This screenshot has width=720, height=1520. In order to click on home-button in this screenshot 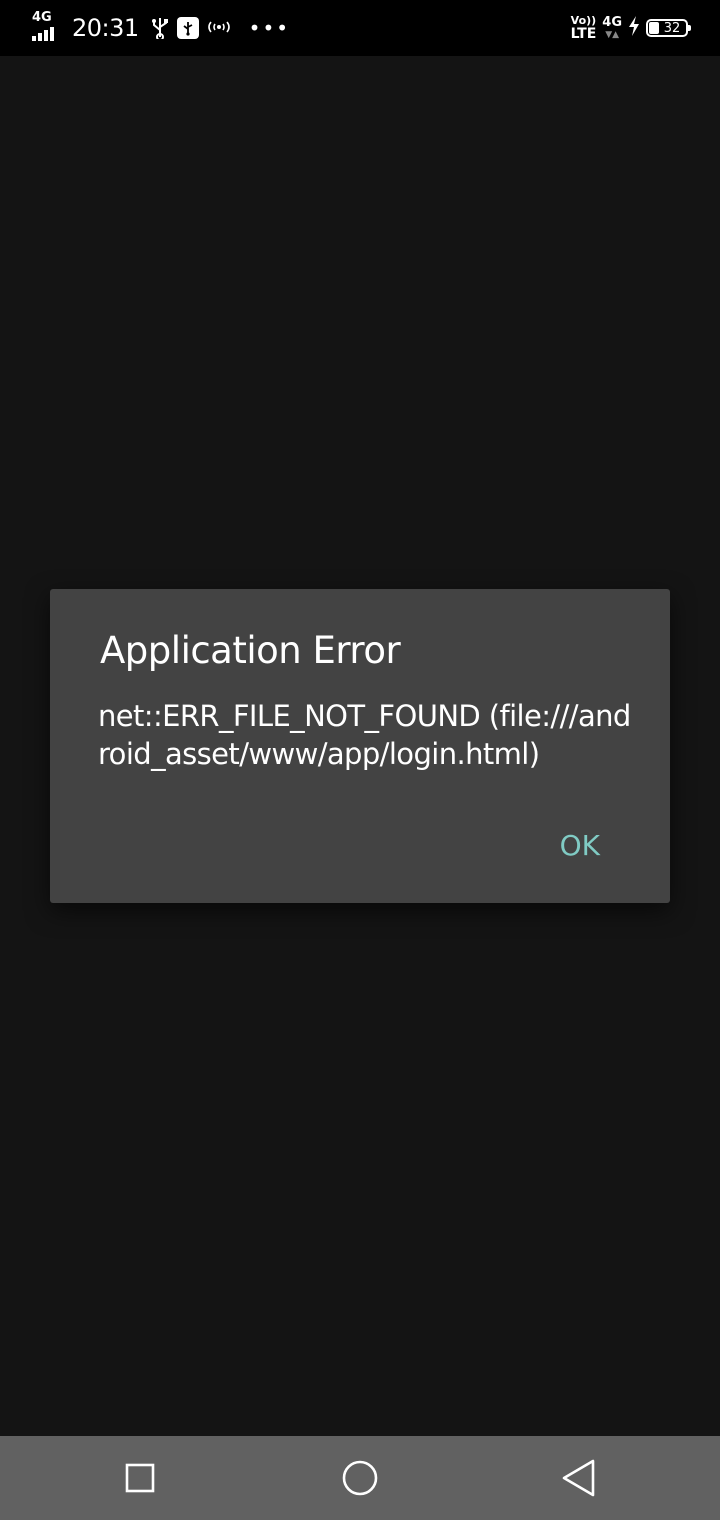, I will do `click(360, 1478)`.